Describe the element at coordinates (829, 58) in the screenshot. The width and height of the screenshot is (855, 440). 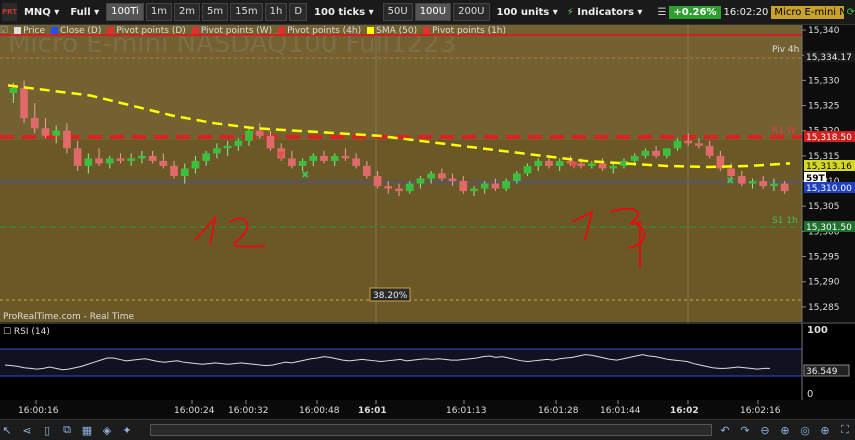
I see `price-tag-top-text: 15,334.17` at that location.